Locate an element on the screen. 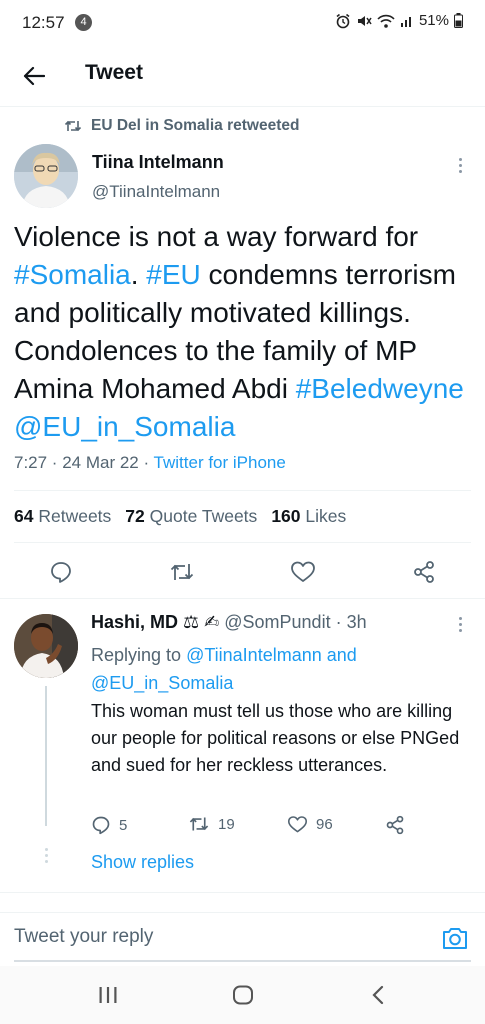  tweet-actions is located at coordinates (242, 572).